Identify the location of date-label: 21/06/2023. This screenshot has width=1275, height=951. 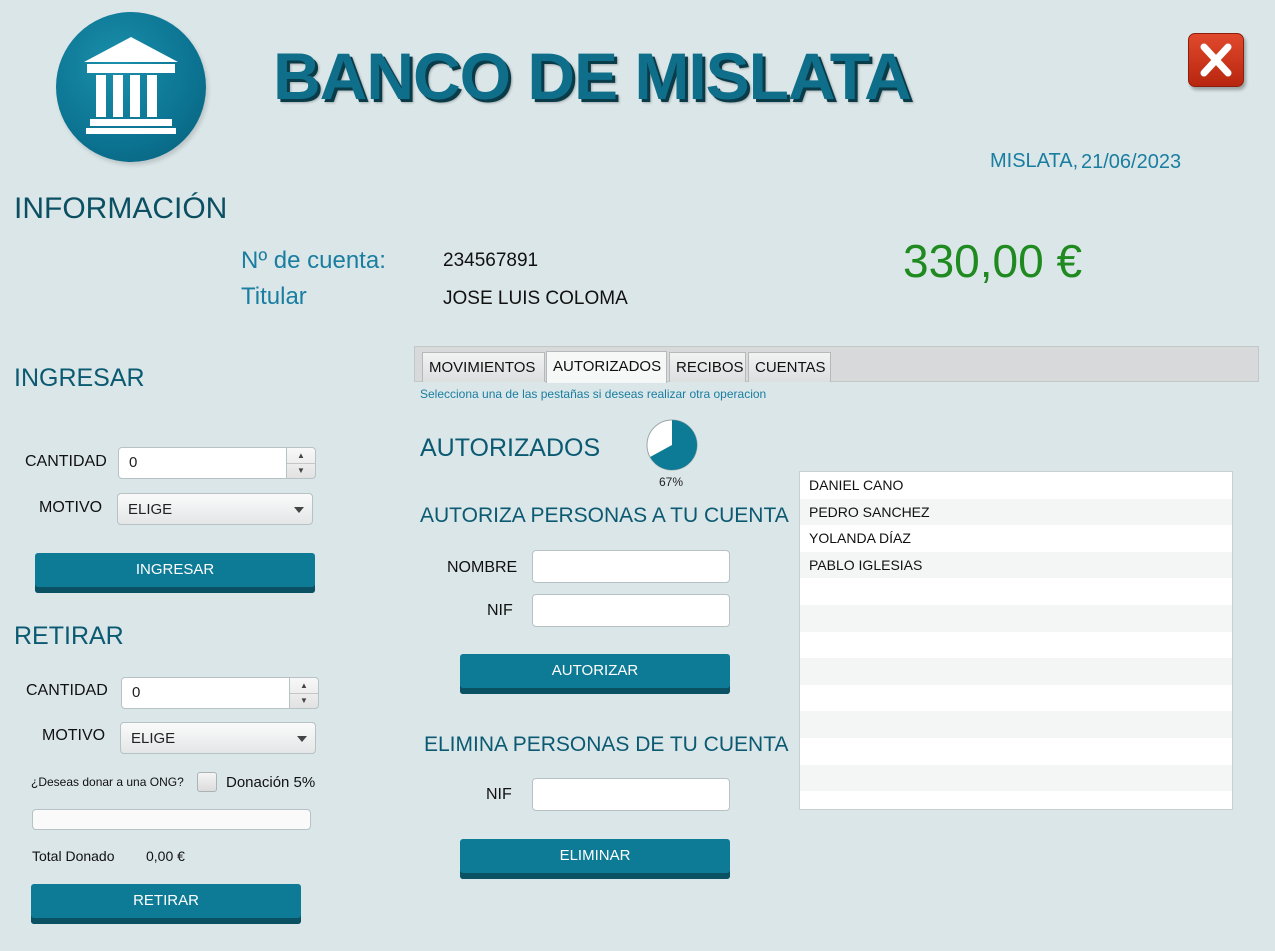
(1131, 162).